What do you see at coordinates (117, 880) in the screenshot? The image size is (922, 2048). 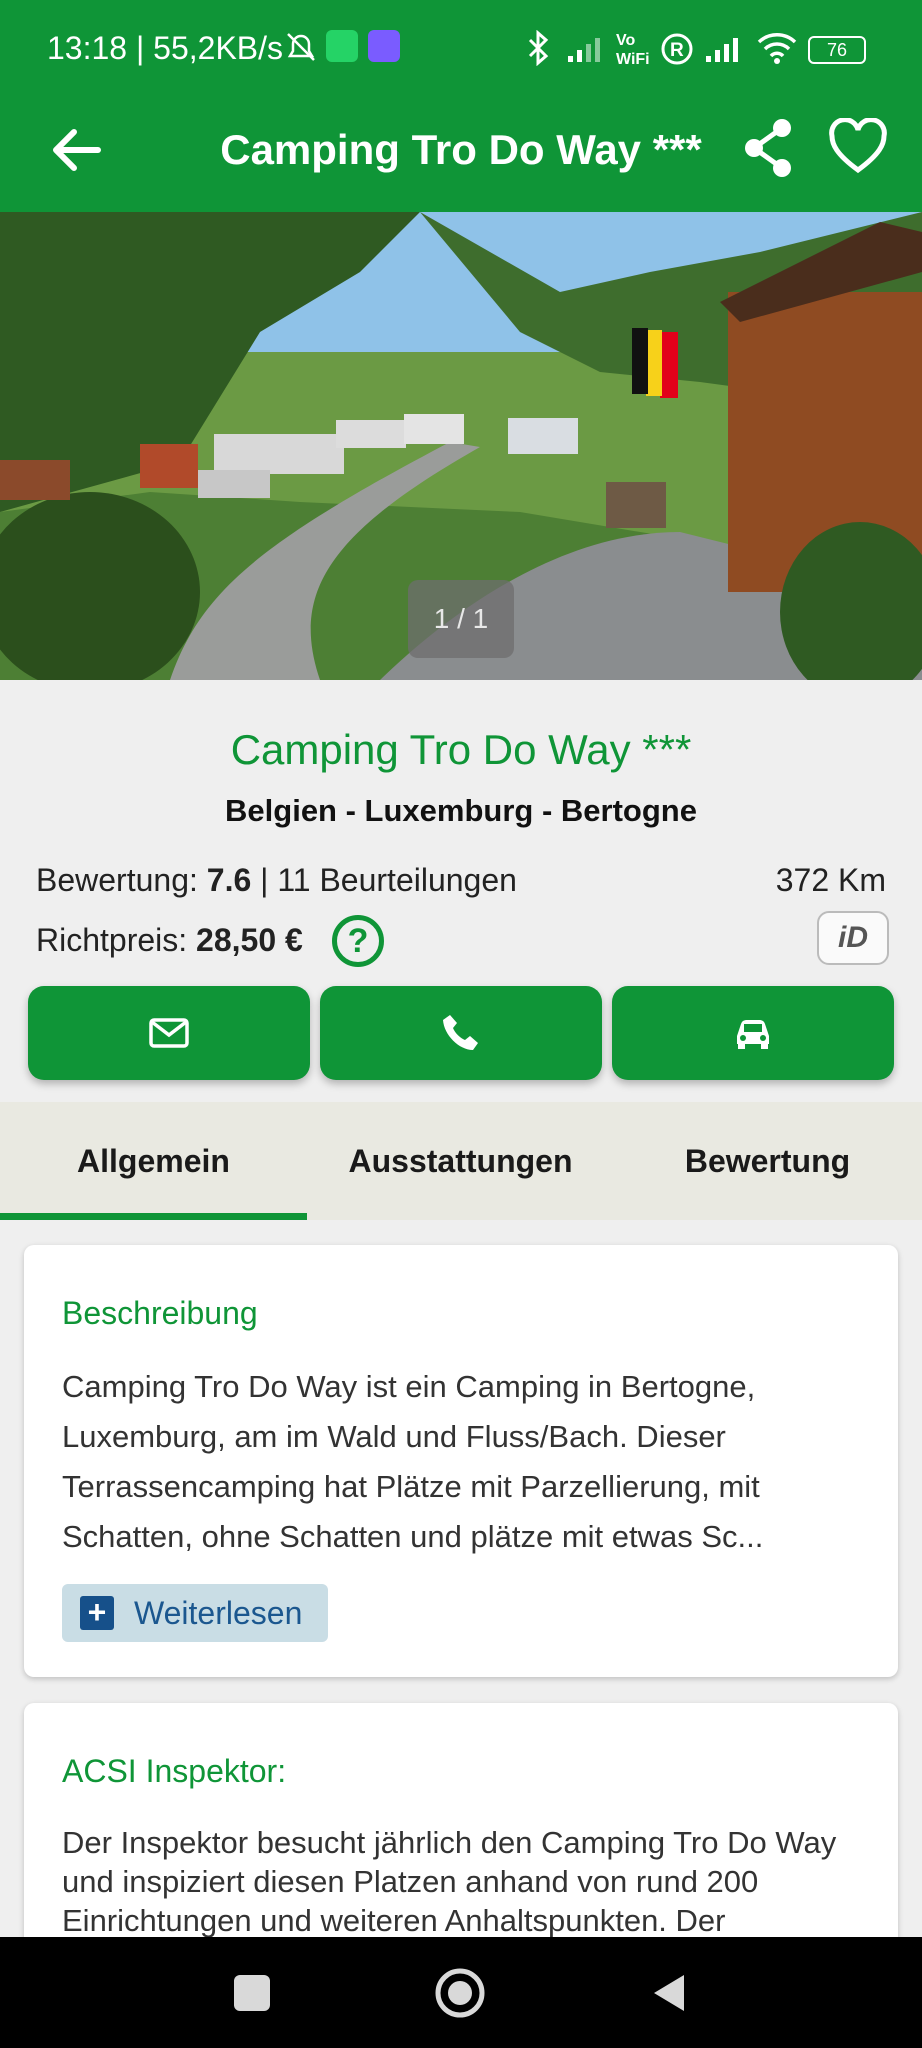 I see `rating-label: Bewertung:` at bounding box center [117, 880].